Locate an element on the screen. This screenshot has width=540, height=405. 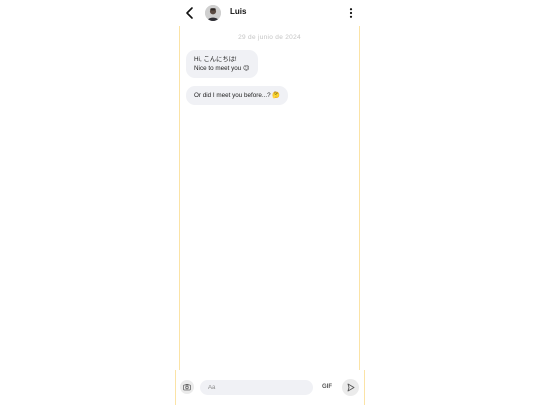
back-button is located at coordinates (190, 13).